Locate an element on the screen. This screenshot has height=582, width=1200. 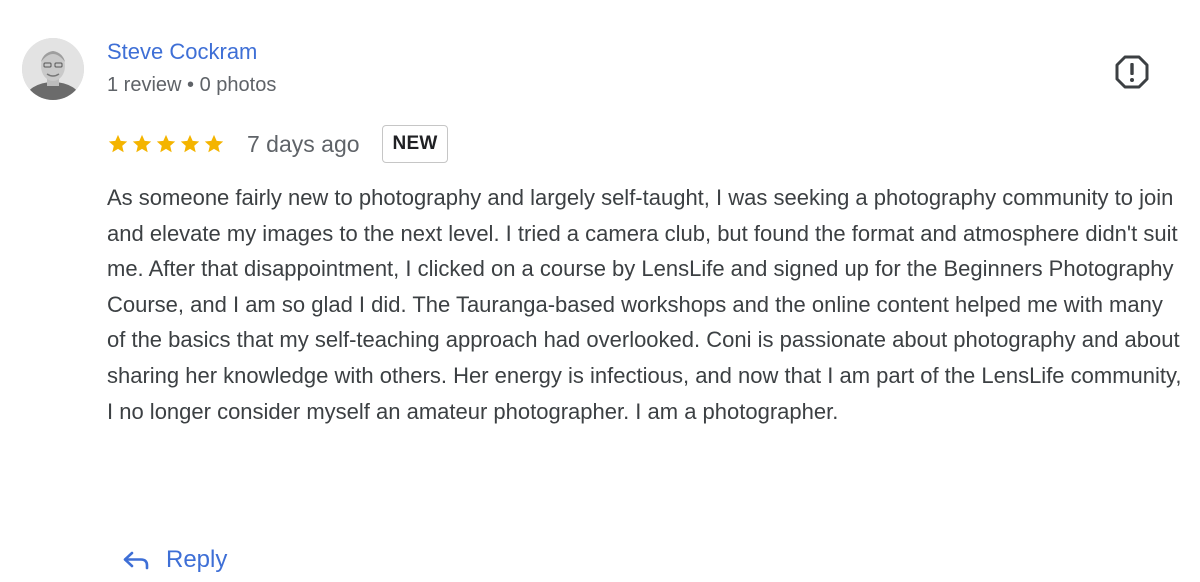
reply-arrow-icon is located at coordinates (136, 560).